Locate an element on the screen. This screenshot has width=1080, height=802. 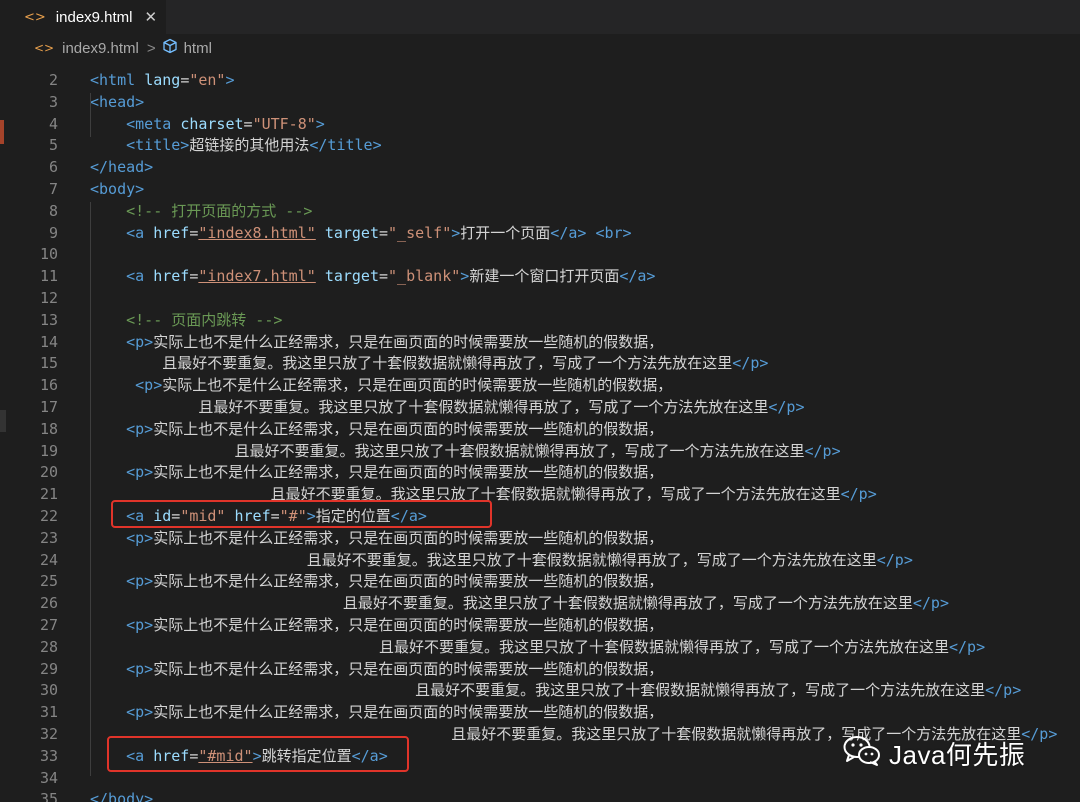
code-text: <html lang="en"> is located at coordinates (162, 80).